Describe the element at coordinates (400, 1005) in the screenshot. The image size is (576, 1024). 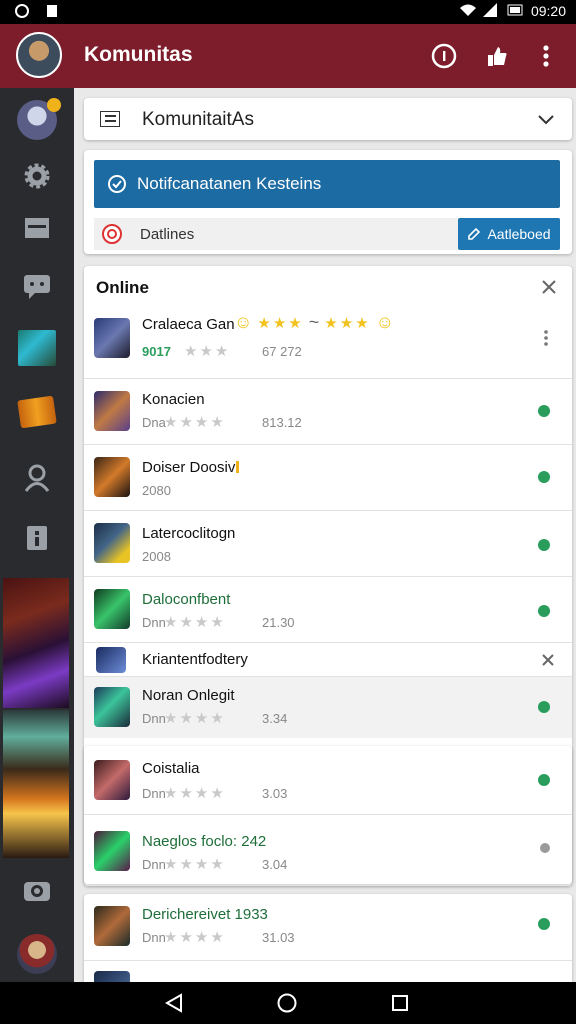
I see `recents-icon` at that location.